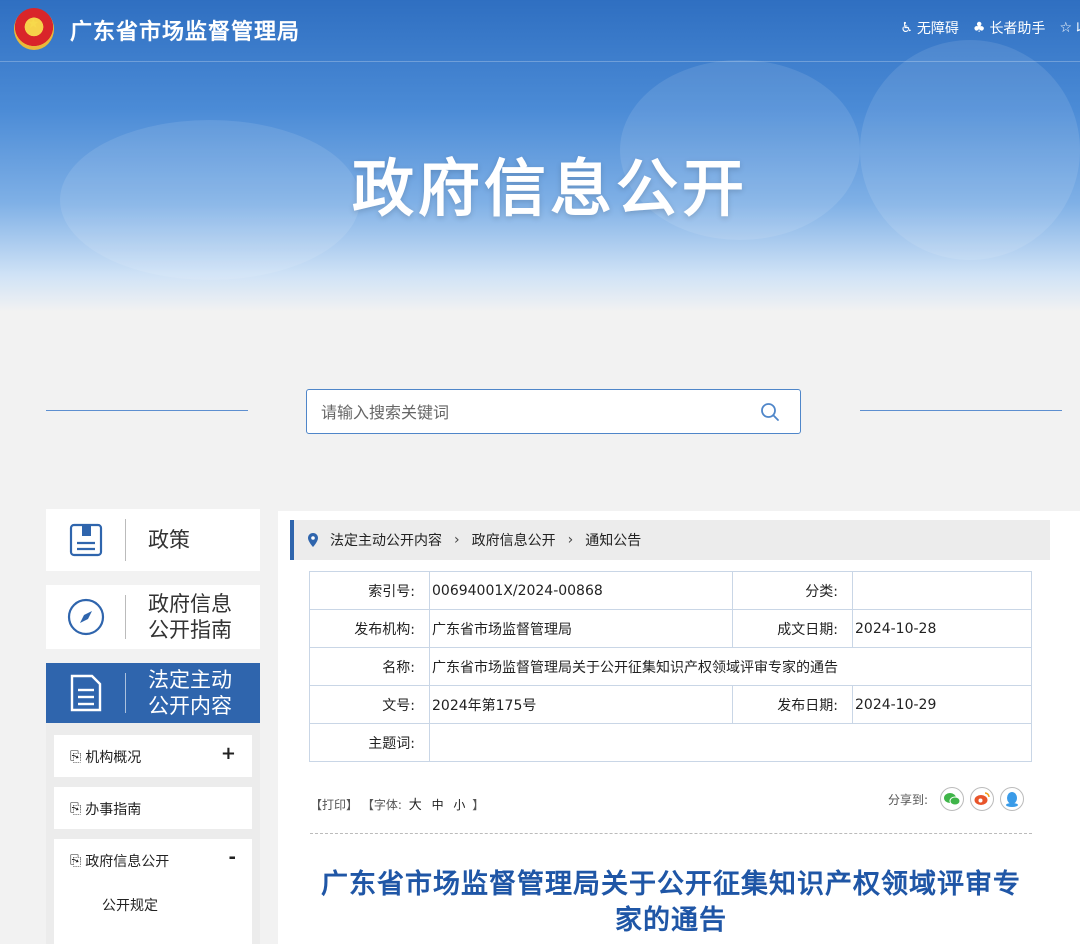 This screenshot has width=1080, height=944. What do you see at coordinates (961, 410) in the screenshot?
I see `search-divider-right` at bounding box center [961, 410].